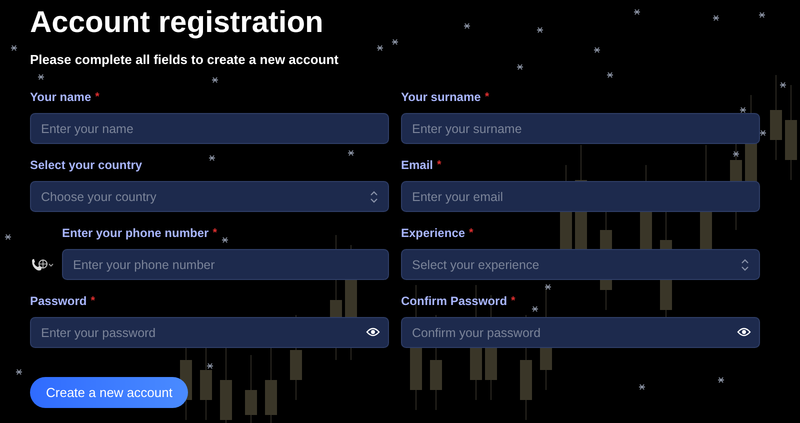  What do you see at coordinates (580, 332) in the screenshot?
I see `password-field: Confirm your password` at bounding box center [580, 332].